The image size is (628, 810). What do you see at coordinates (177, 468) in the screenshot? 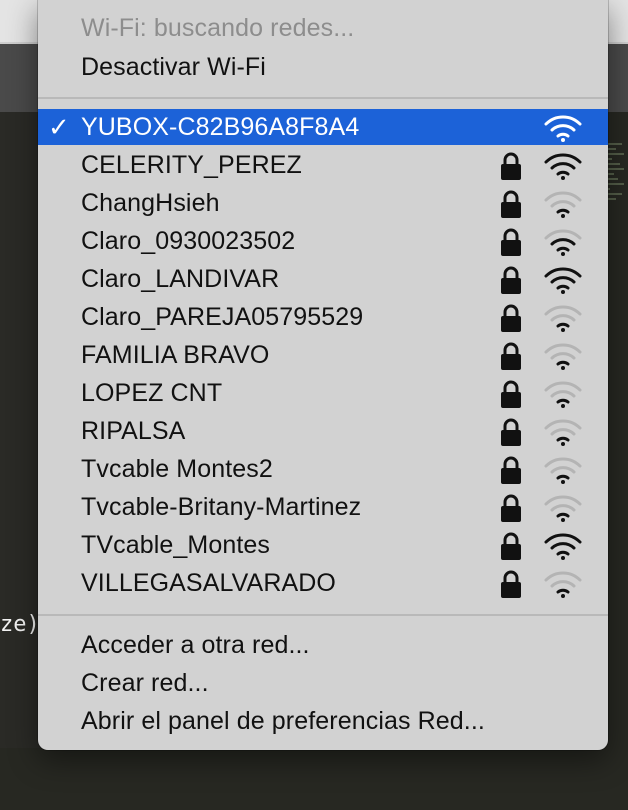
I see `network-name: Tvcable Montes2` at bounding box center [177, 468].